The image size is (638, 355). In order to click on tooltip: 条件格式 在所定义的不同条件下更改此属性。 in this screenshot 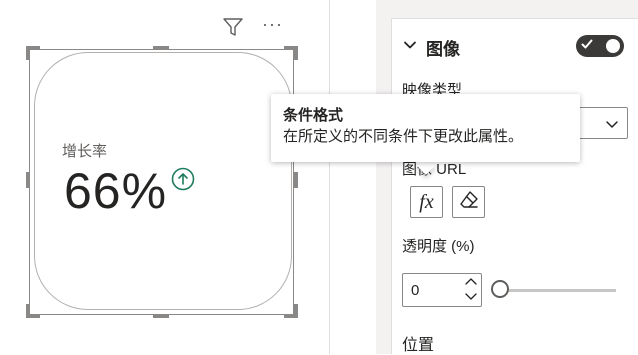, I will do `click(425, 128)`.